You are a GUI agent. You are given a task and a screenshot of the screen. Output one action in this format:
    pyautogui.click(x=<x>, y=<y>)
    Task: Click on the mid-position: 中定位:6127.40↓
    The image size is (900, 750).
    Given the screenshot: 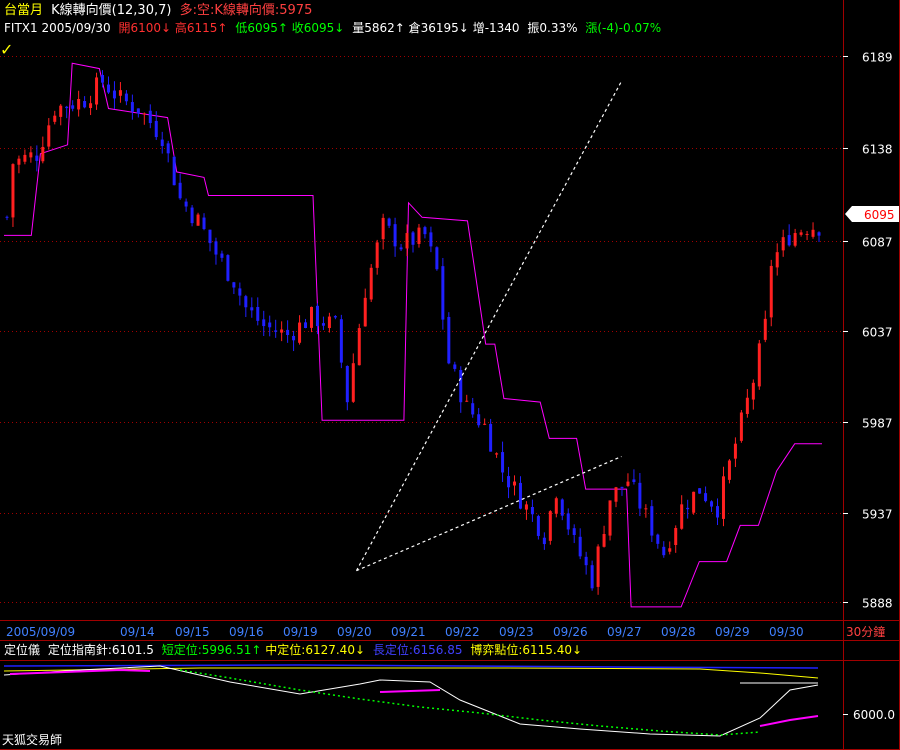 What is the action you would take?
    pyautogui.click(x=315, y=649)
    